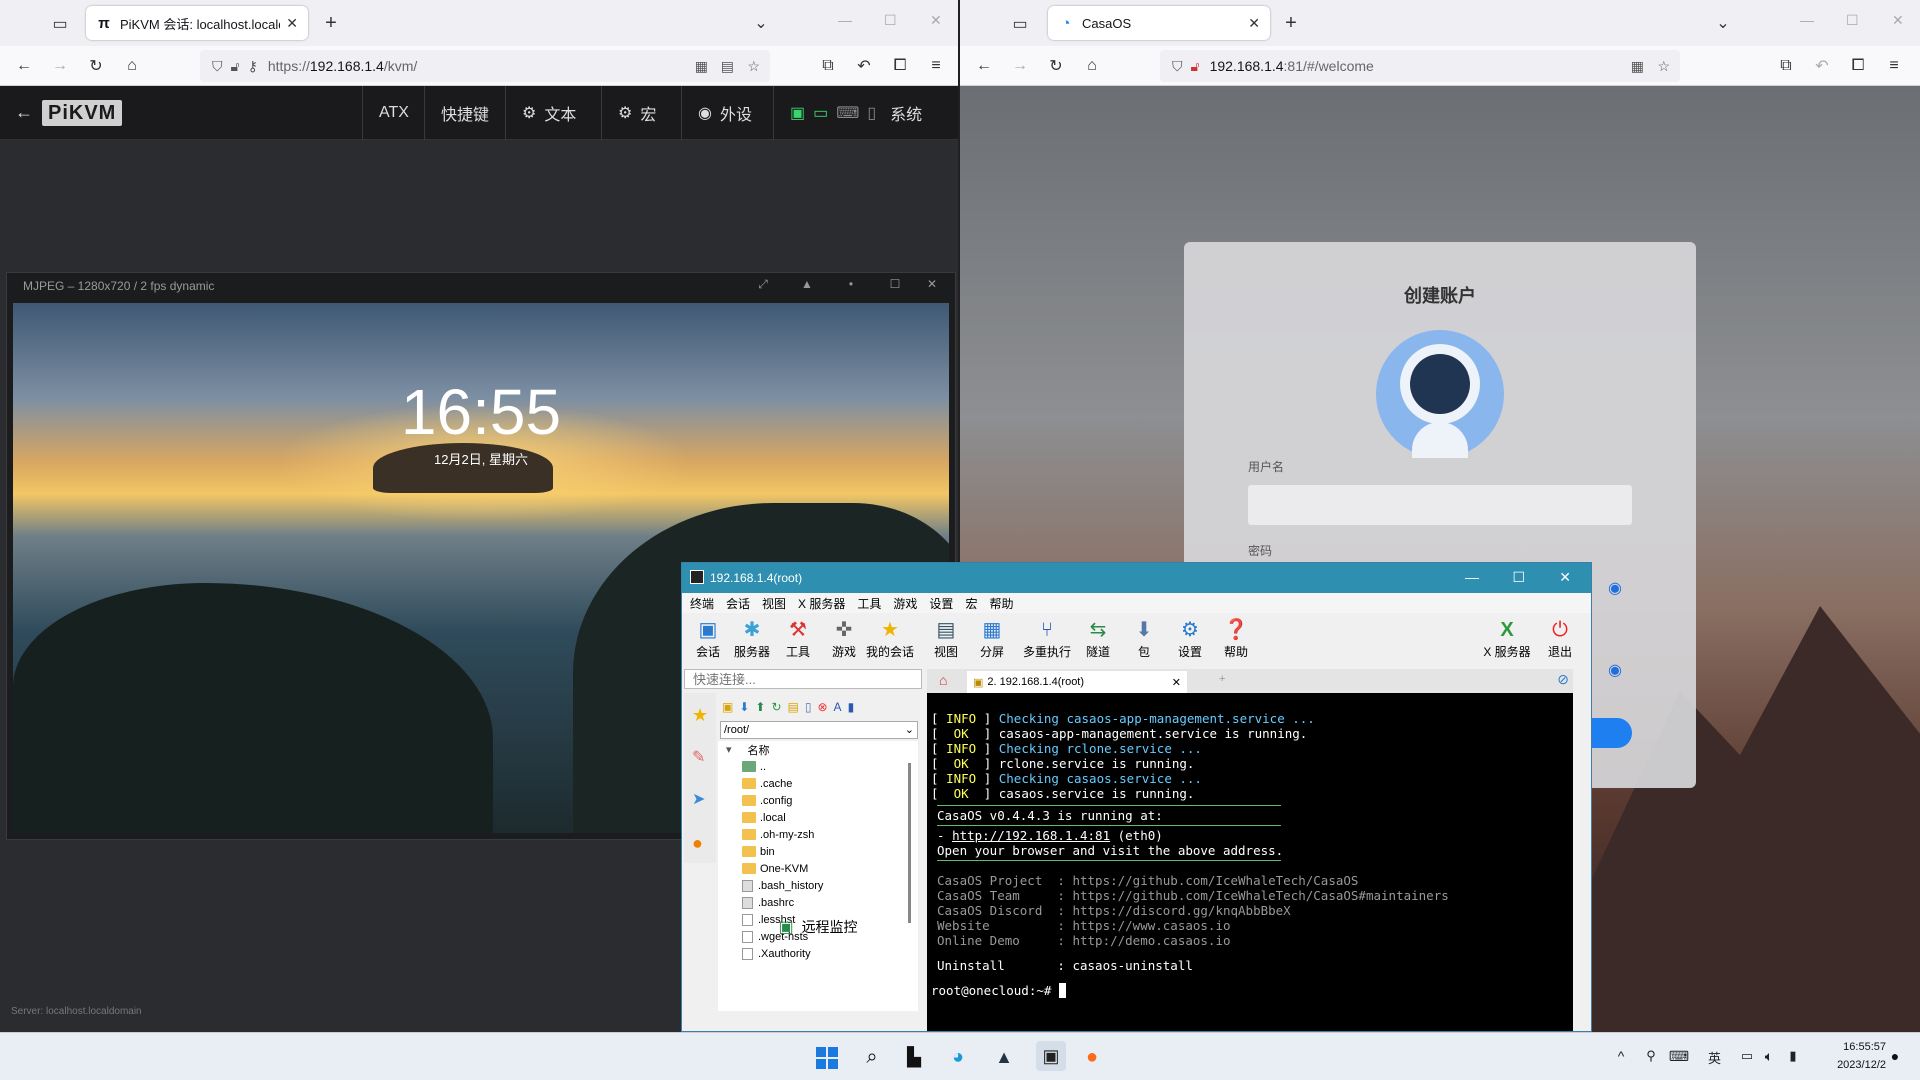  Describe the element at coordinates (827, 1058) in the screenshot. I see `start-icon` at that location.